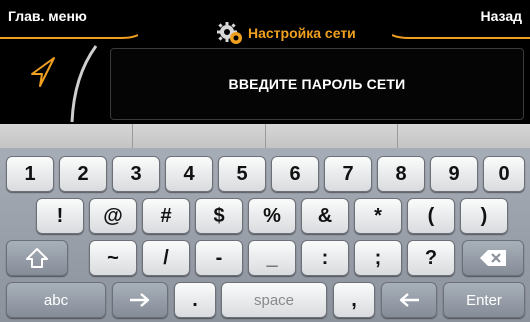 Image resolution: width=530 pixels, height=322 pixels. What do you see at coordinates (325, 258) in the screenshot?
I see `key-colon: :` at bounding box center [325, 258].